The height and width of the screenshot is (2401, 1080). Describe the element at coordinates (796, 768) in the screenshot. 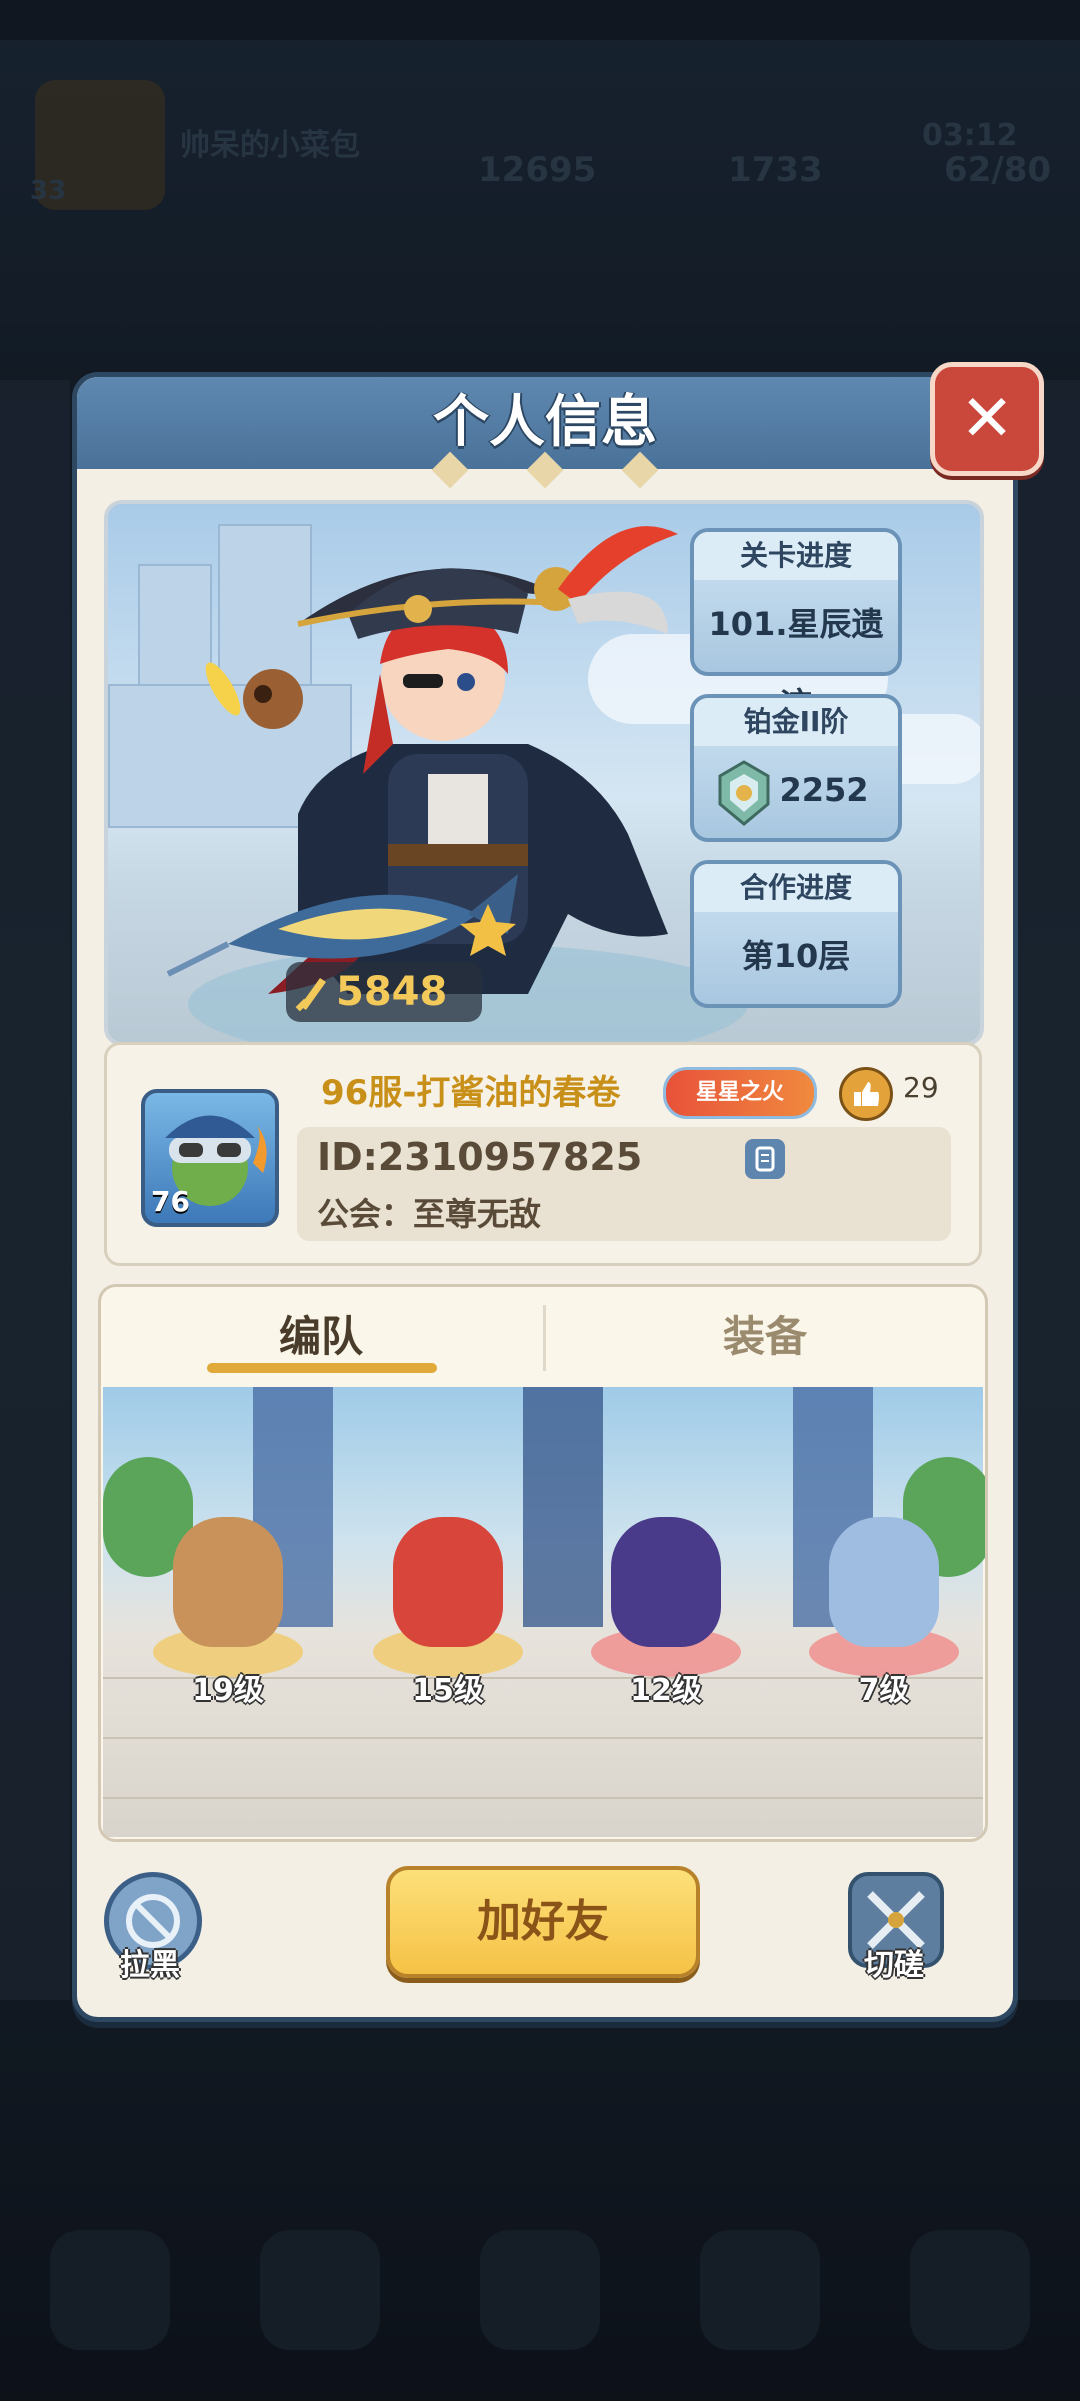

I see `rank-card: 铂金II阶 2252` at that location.